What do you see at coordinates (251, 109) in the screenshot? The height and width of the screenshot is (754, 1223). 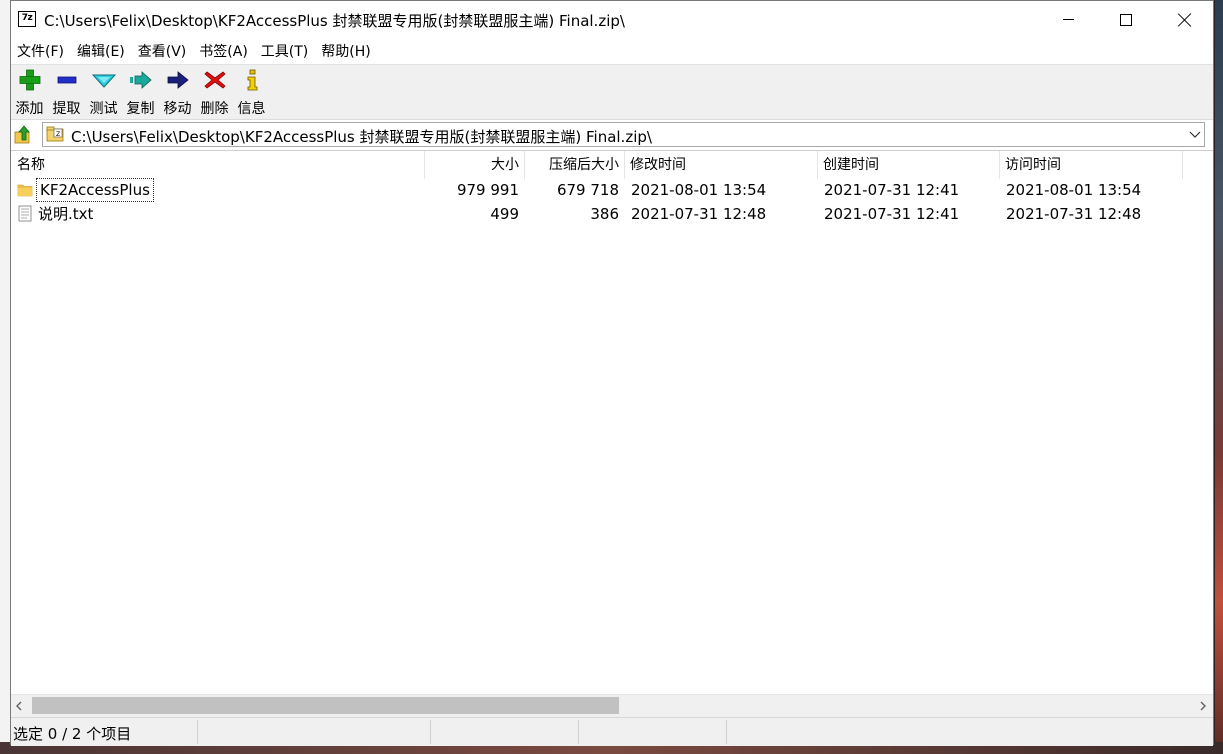 I see `info-label: 信息` at bounding box center [251, 109].